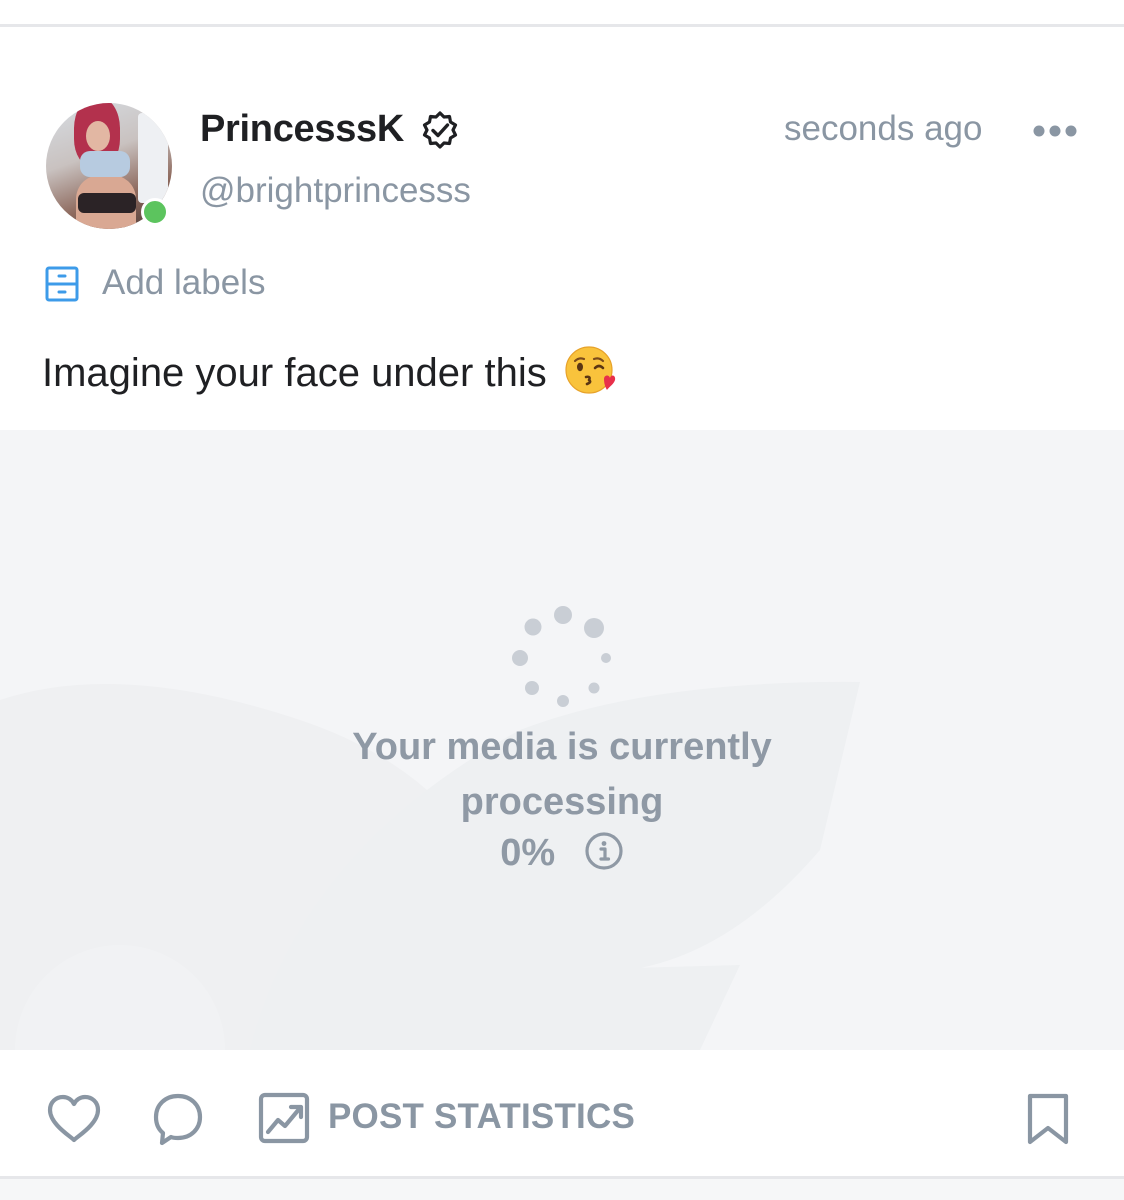 The height and width of the screenshot is (1200, 1124). I want to click on post-text: Imagine your face under this, so click(329, 370).